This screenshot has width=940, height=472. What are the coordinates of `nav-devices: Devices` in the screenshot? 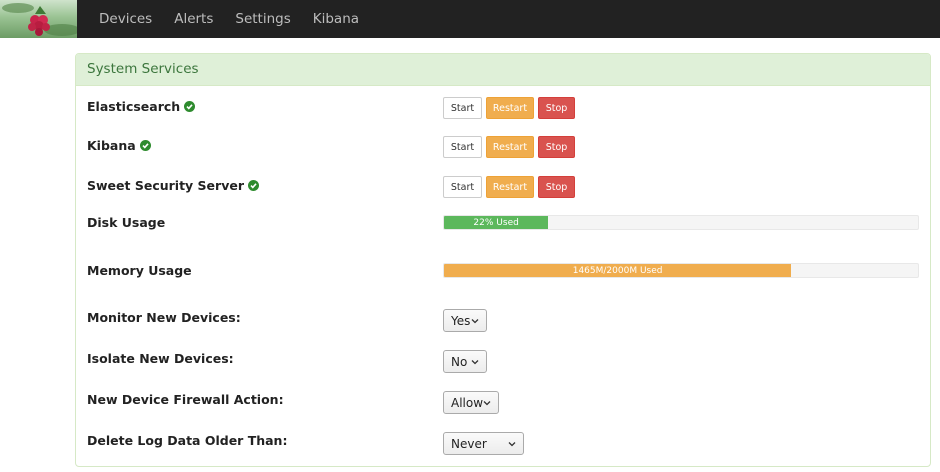 It's located at (125, 19).